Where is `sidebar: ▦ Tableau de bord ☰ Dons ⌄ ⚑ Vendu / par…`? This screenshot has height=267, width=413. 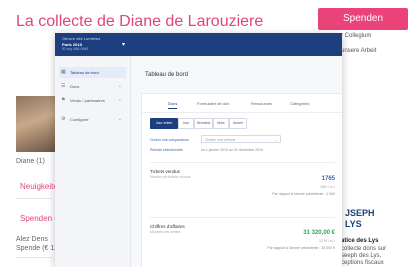
sidebar: ▦ Tableau de bord ☰ Dons ⌄ ⚑ Vendu / par… is located at coordinates (93, 161).